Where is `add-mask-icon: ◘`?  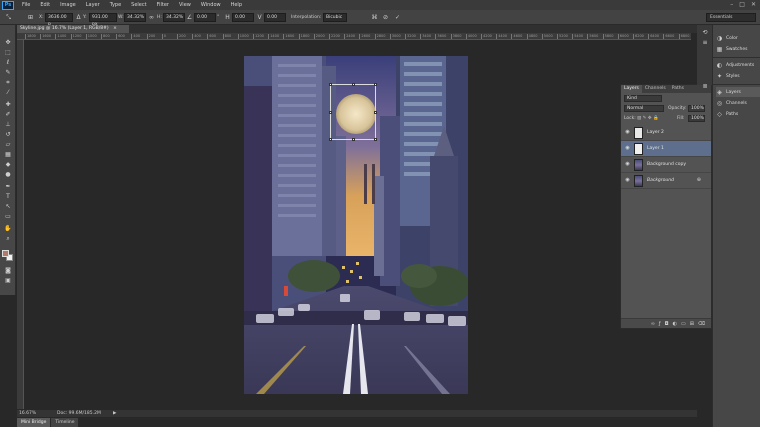 add-mask-icon: ◘ is located at coordinates (667, 323).